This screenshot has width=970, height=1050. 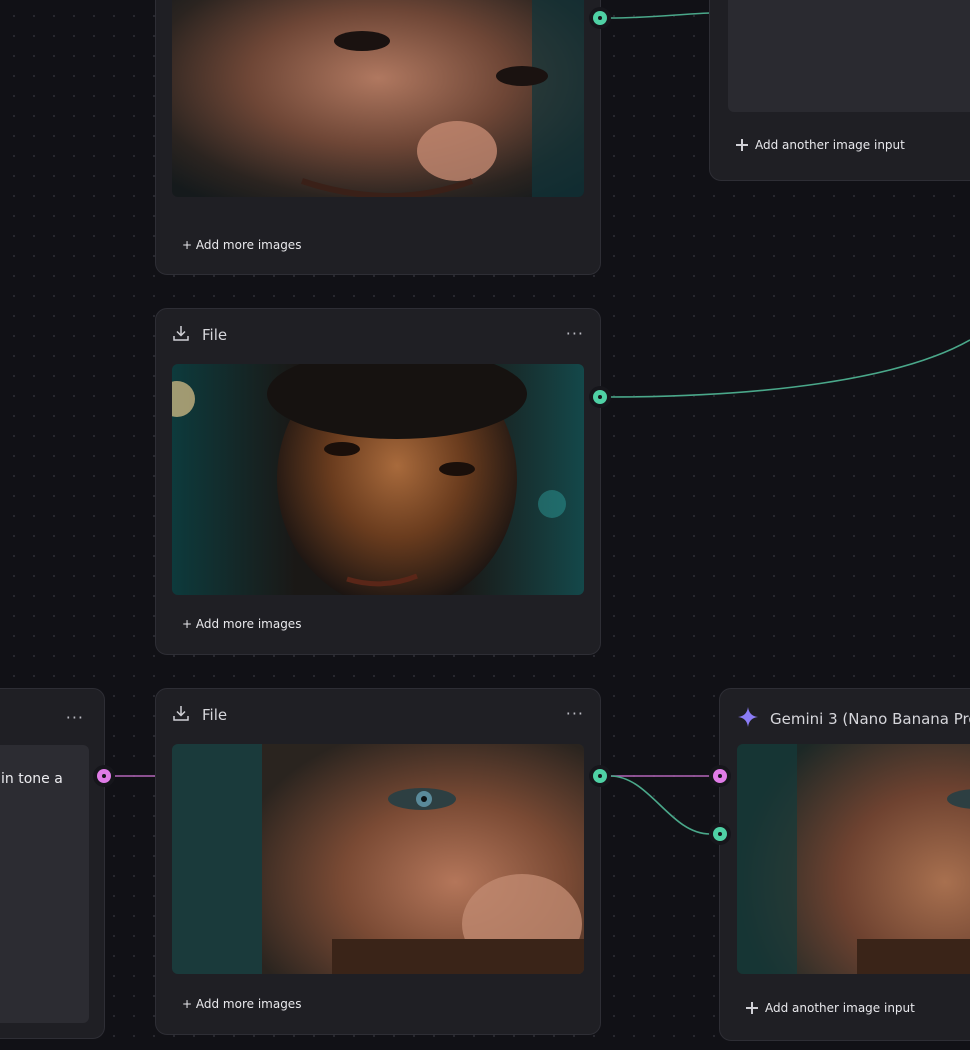 I want to click on image-input-placeholder, so click(x=849, y=56).